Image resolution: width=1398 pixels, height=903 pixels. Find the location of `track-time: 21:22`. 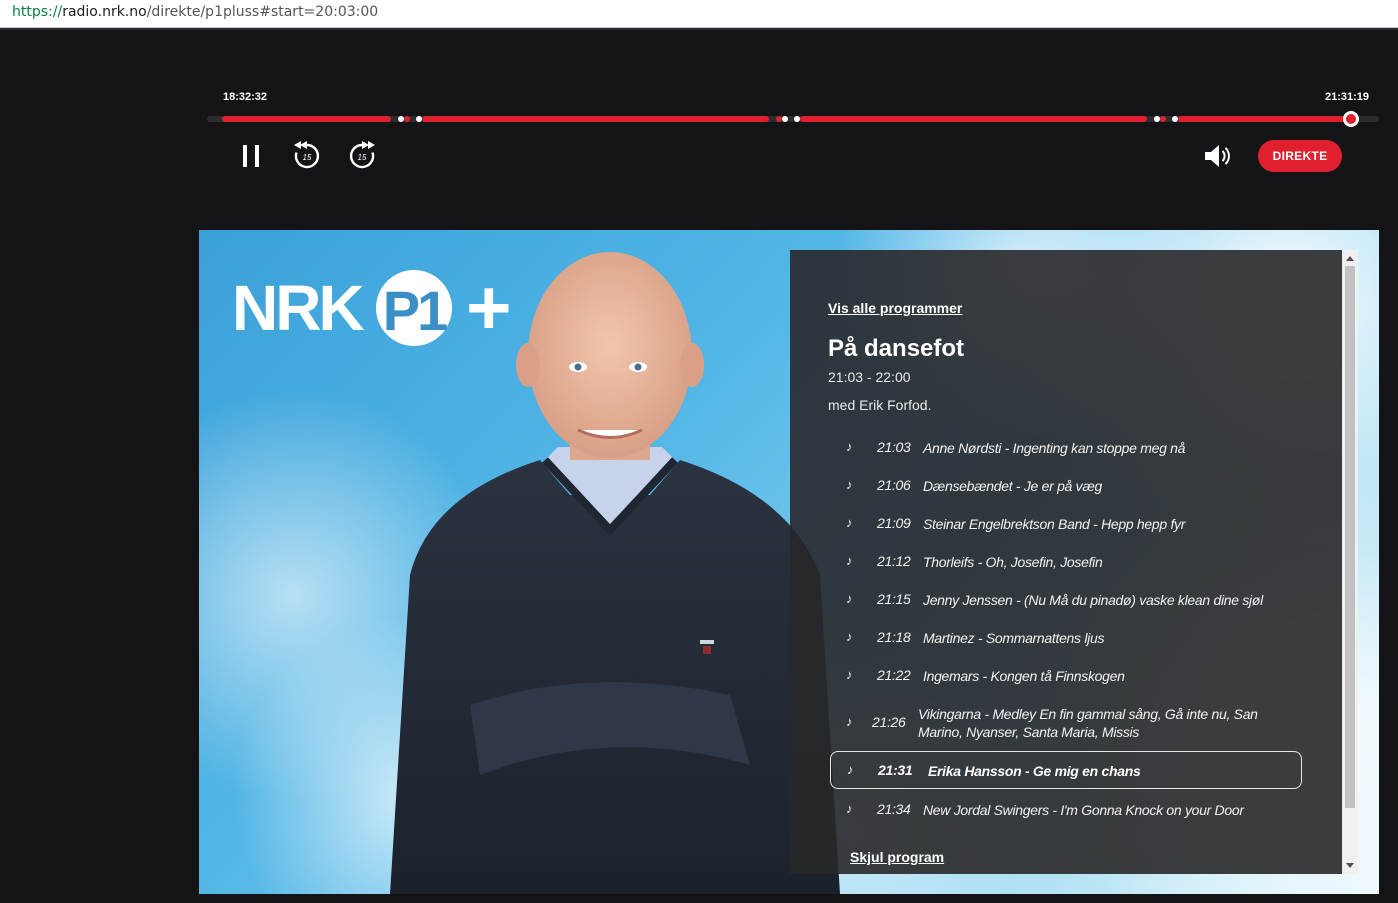

track-time: 21:22 is located at coordinates (894, 675).